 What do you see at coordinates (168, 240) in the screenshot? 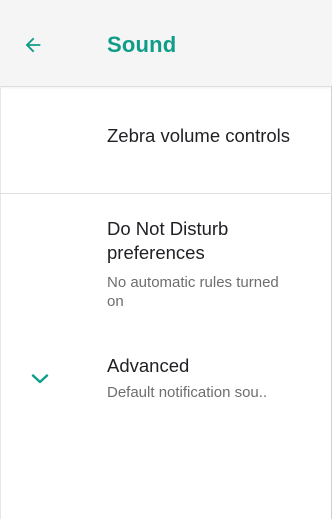
I see `pref-title: Do Not Disturb preferences` at bounding box center [168, 240].